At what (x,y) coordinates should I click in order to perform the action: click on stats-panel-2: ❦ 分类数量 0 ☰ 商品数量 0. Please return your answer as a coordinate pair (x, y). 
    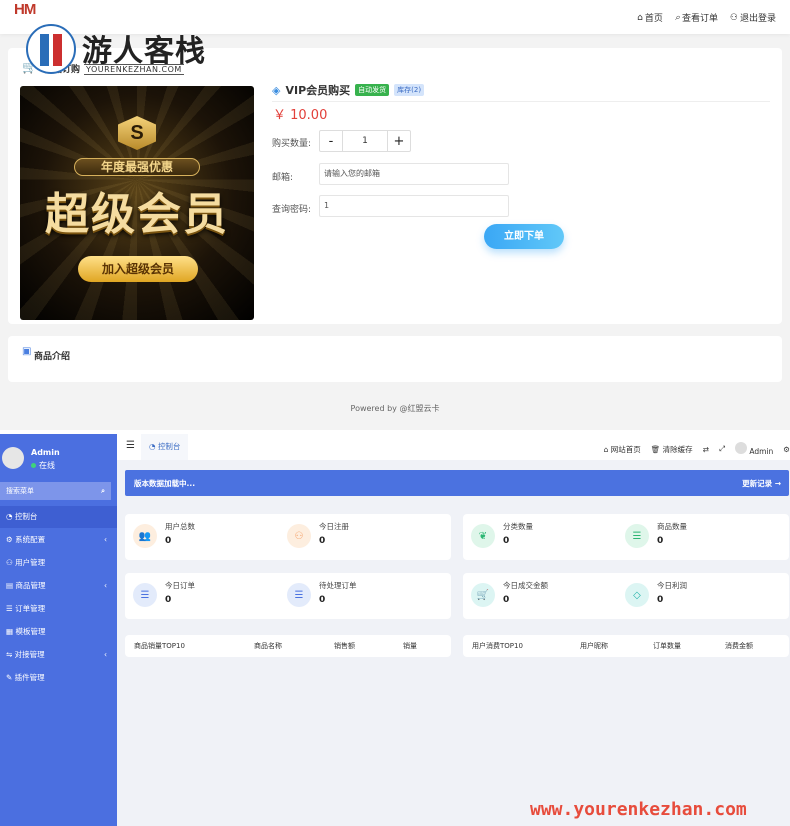
    Looking at the image, I should click on (626, 537).